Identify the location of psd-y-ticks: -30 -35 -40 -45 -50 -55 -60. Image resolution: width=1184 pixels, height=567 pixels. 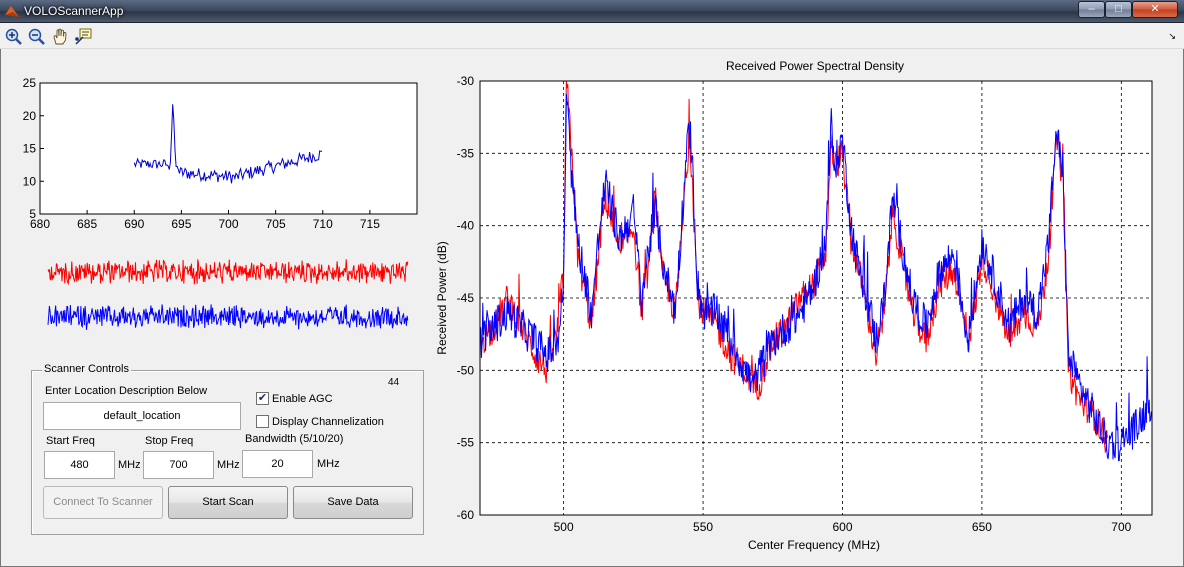
(466, 298).